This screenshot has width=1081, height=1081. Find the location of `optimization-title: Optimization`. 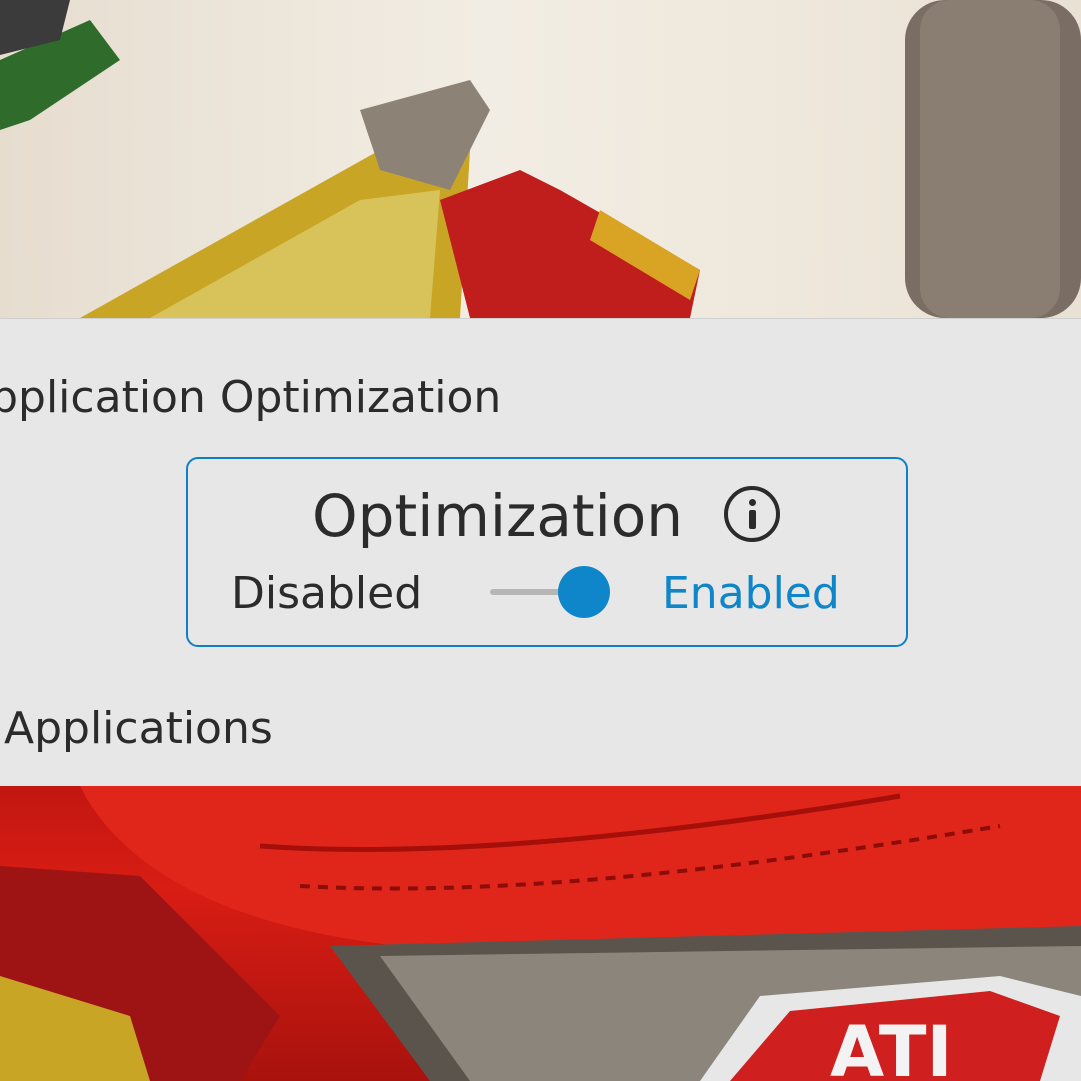

optimization-title: Optimization is located at coordinates (498, 516).